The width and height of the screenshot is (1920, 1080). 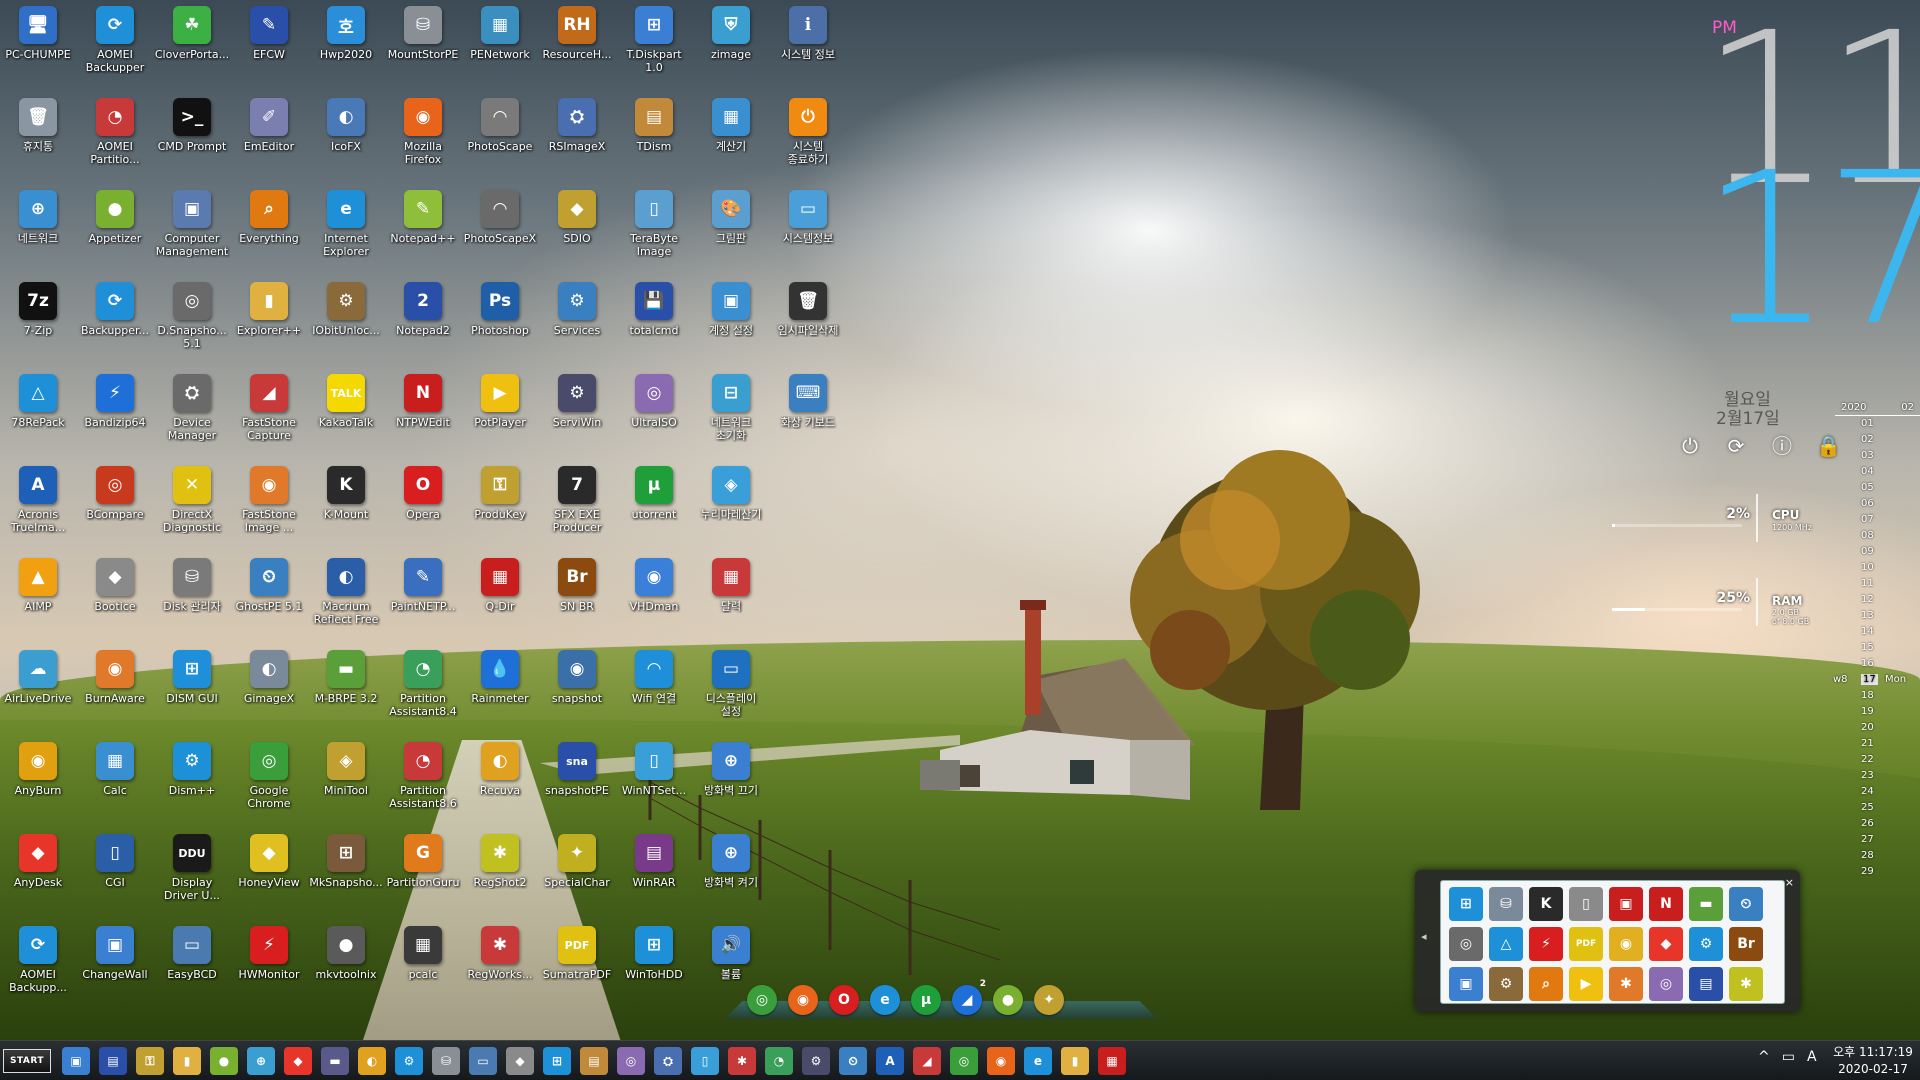 What do you see at coordinates (890, 1061) in the screenshot?
I see `acronis-task-icon: A` at bounding box center [890, 1061].